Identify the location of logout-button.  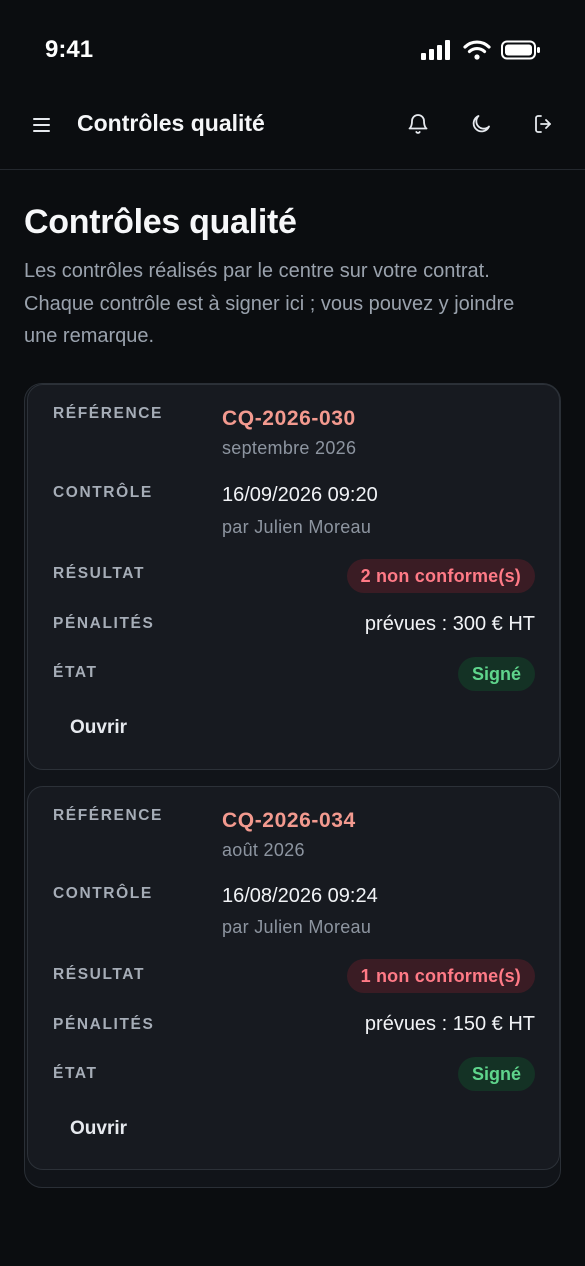
(544, 124).